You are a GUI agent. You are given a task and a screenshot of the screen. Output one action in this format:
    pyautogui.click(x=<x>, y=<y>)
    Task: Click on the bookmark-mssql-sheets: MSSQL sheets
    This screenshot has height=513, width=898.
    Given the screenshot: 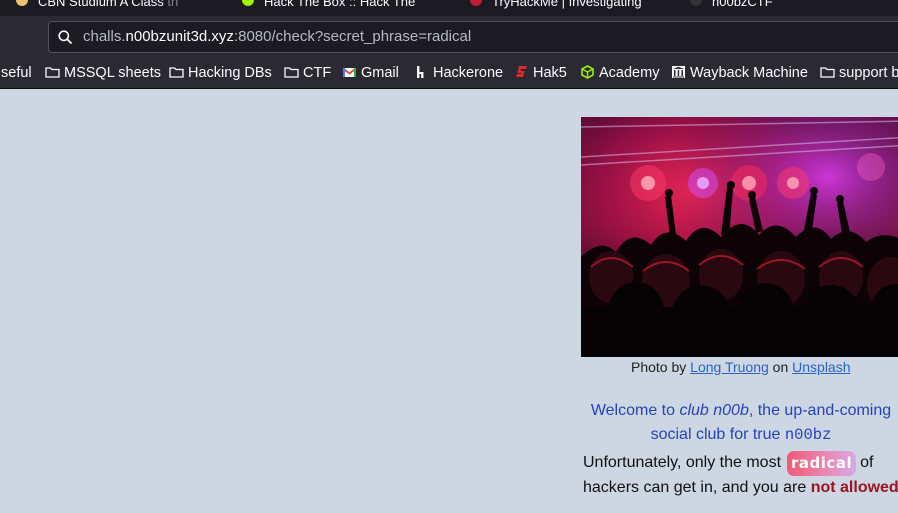 What is the action you would take?
    pyautogui.click(x=103, y=73)
    